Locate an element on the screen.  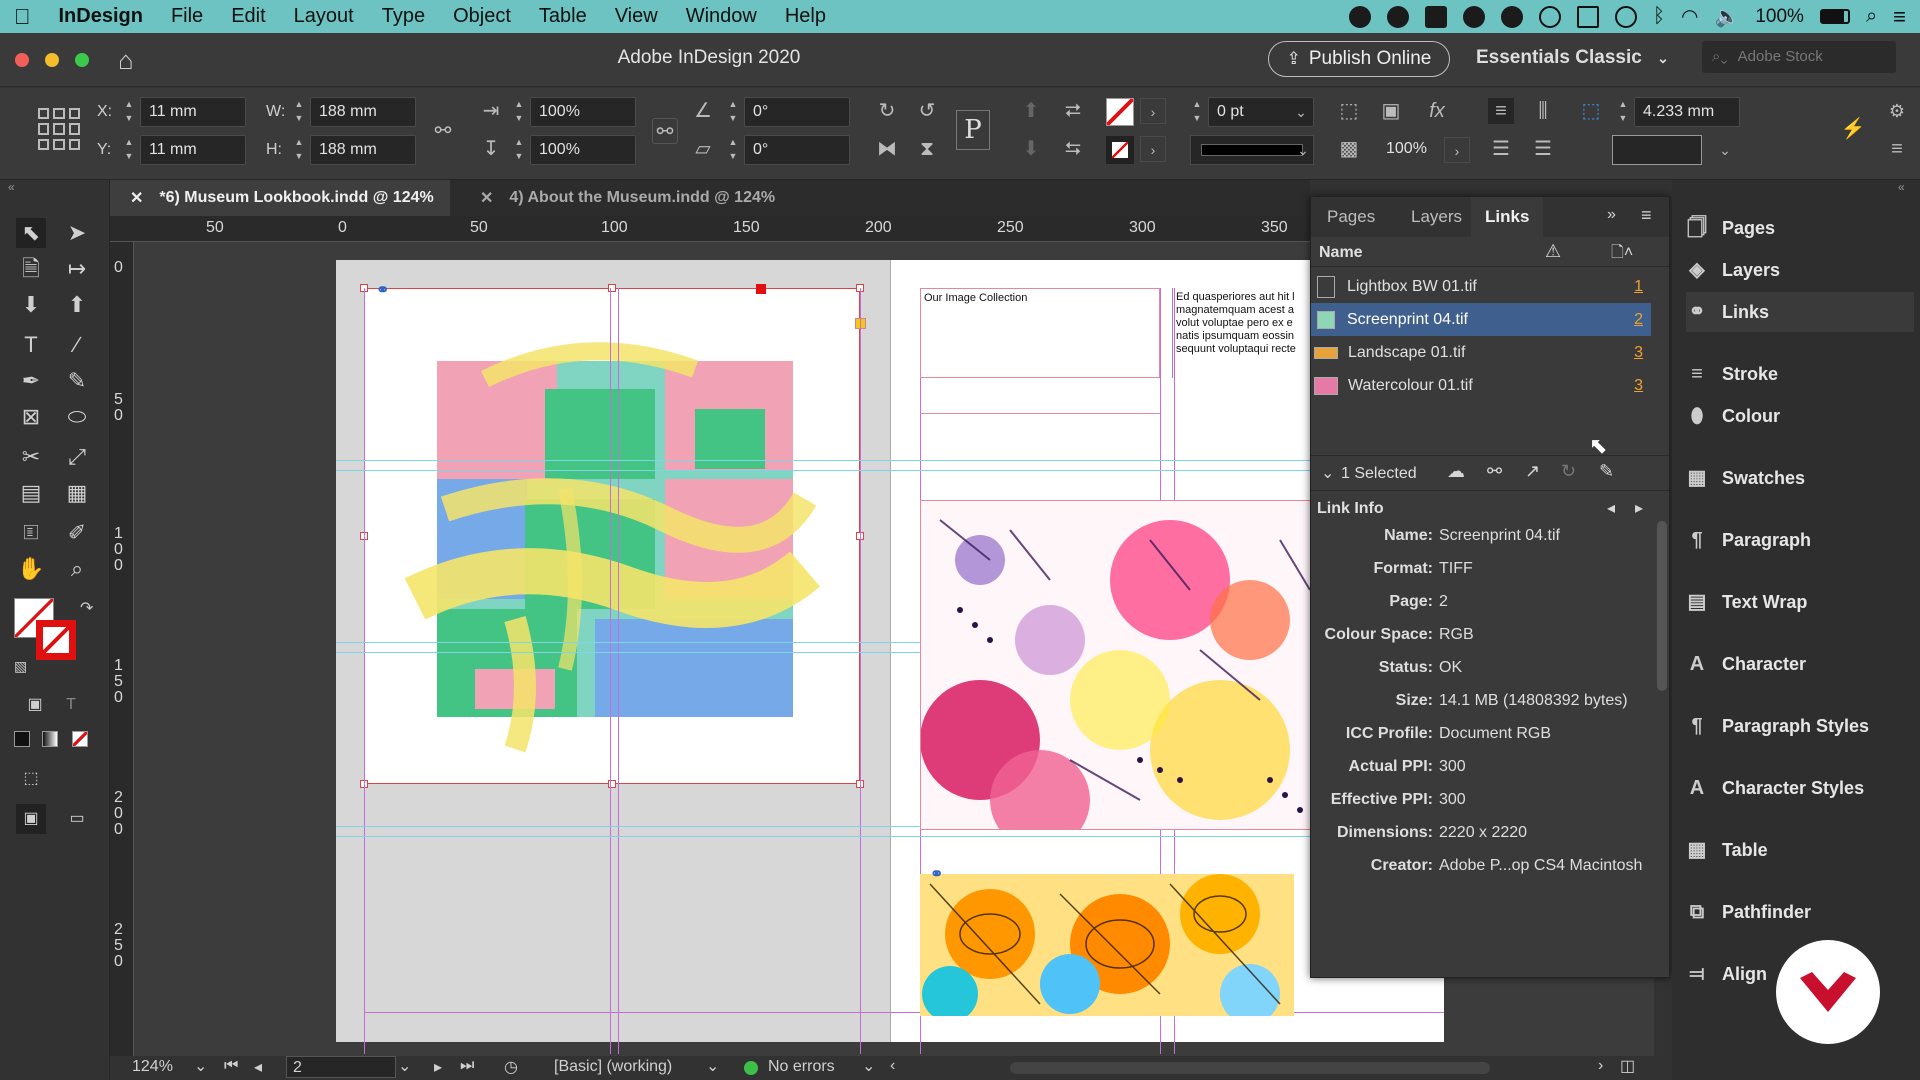
flip-horizontal-icon: ⧓ is located at coordinates (887, 149).